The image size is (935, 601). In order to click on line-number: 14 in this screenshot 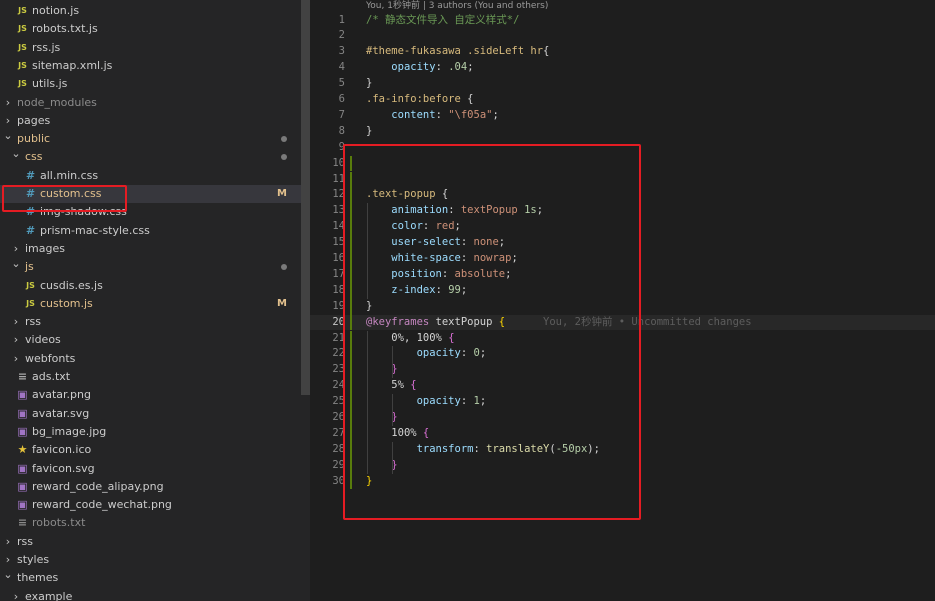, I will do `click(338, 226)`.